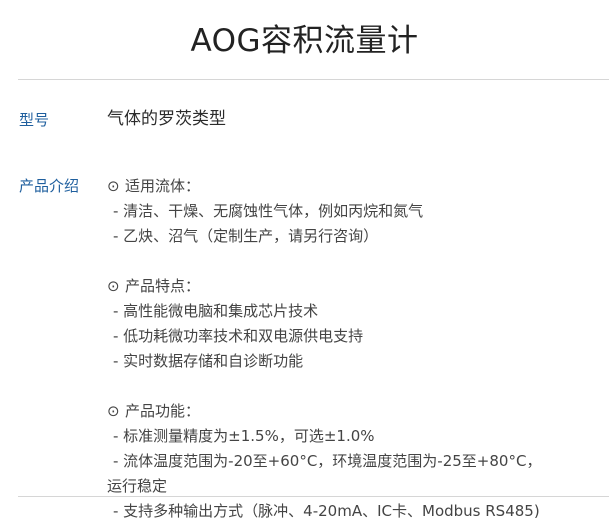  I want to click on section-heading-text: 适用流体：, so click(163, 186).